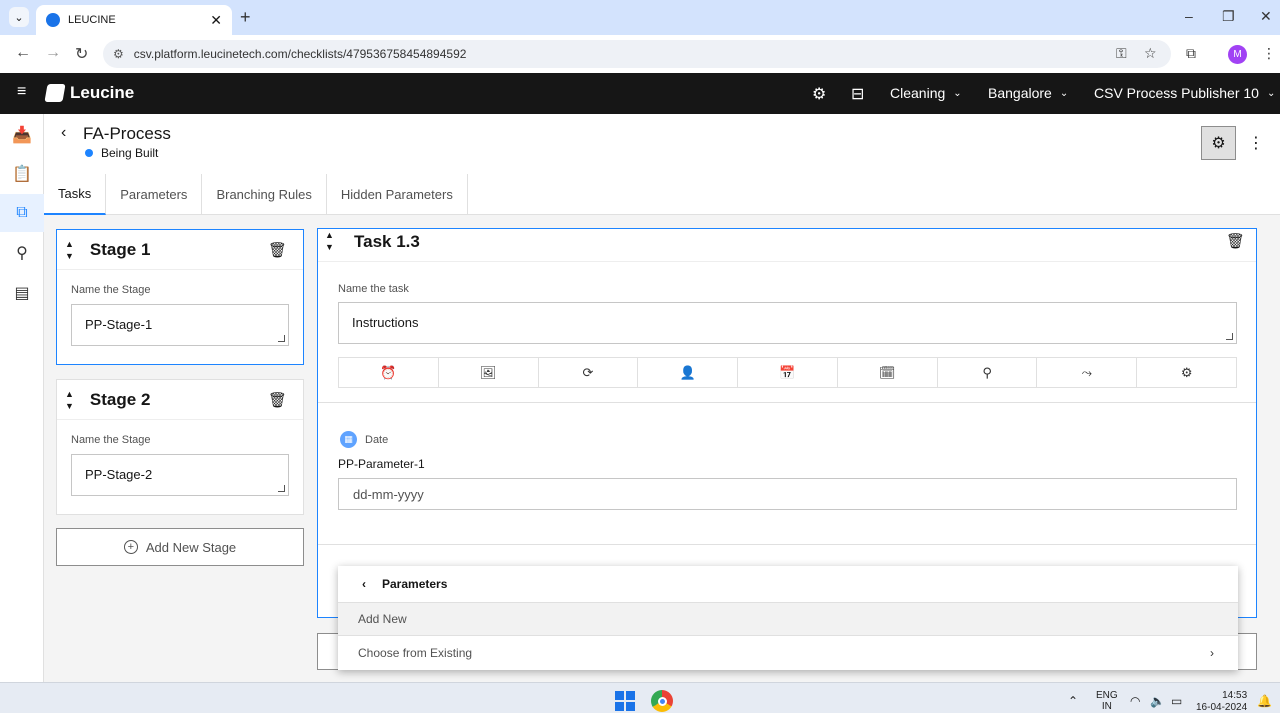 Image resolution: width=1280 pixels, height=713 pixels. Describe the element at coordinates (589, 372) in the screenshot. I see `recurrence-icon: ⟳` at that location.